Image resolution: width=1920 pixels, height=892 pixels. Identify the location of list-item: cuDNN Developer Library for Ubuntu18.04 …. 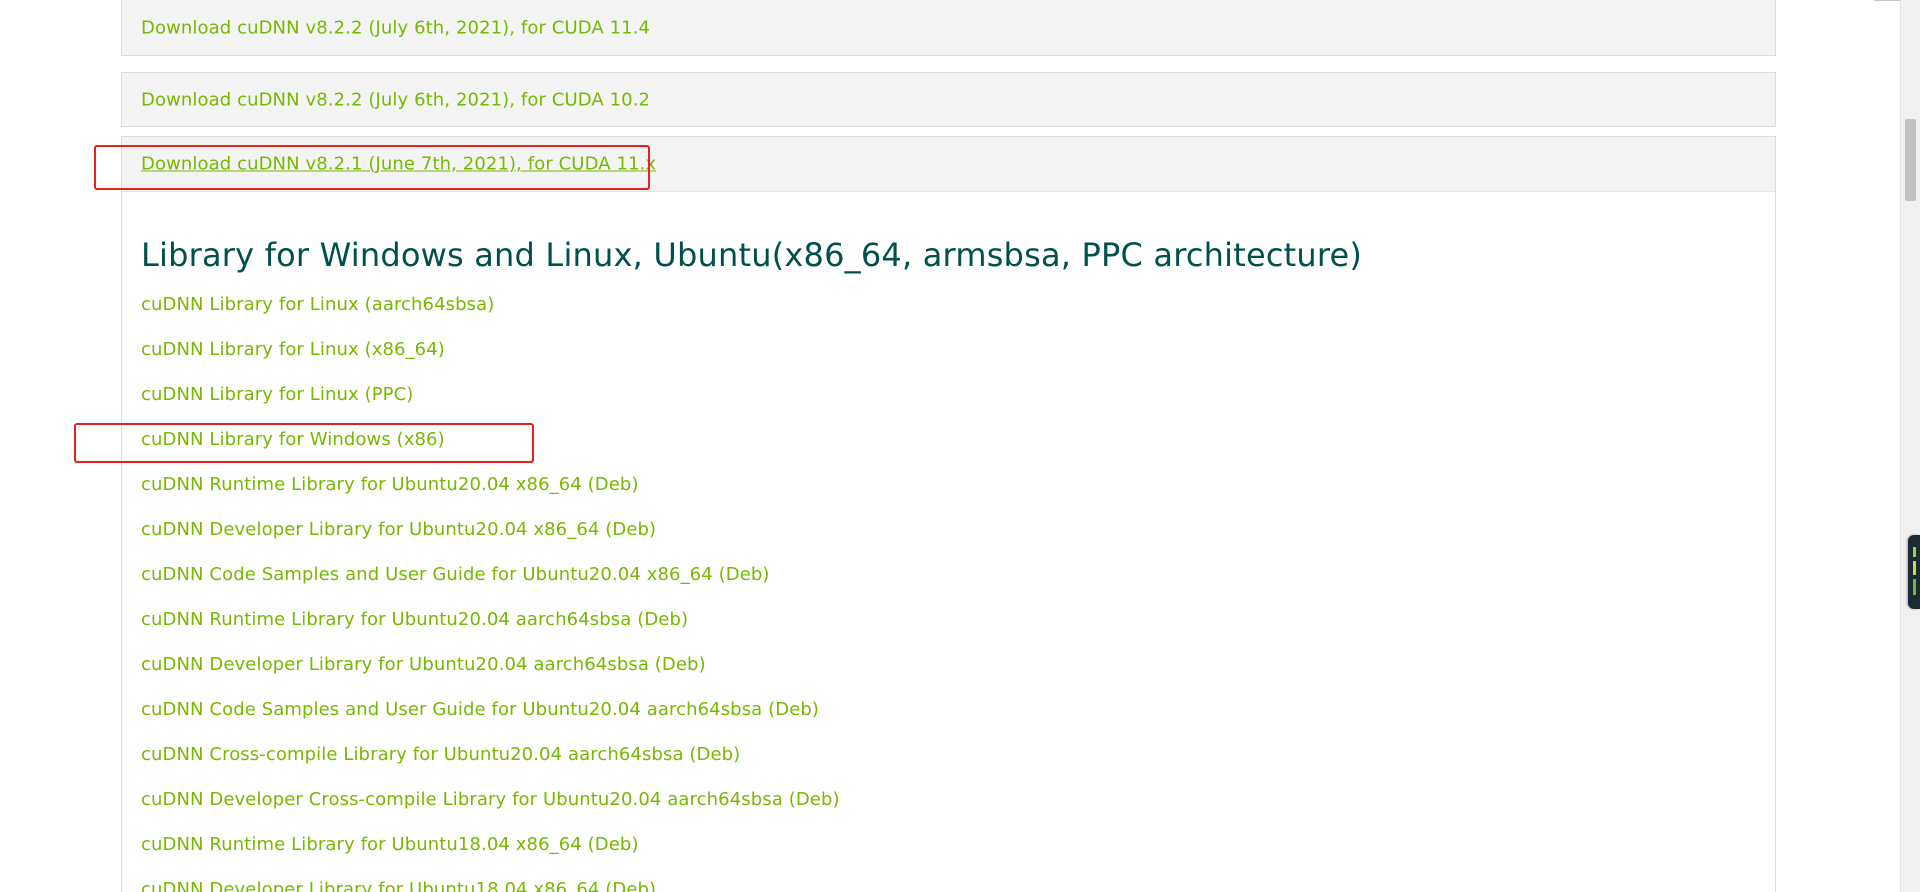
(490, 885).